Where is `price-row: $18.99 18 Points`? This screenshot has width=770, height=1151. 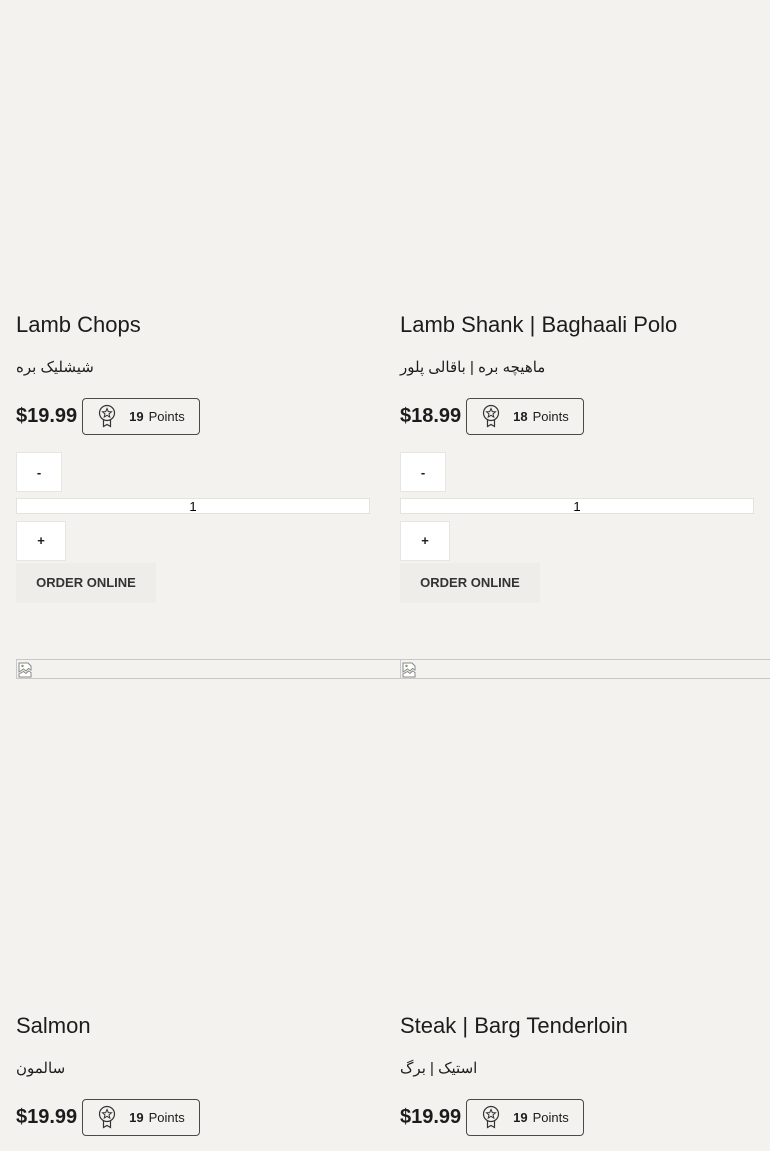
price-row: $18.99 18 Points is located at coordinates (585, 416).